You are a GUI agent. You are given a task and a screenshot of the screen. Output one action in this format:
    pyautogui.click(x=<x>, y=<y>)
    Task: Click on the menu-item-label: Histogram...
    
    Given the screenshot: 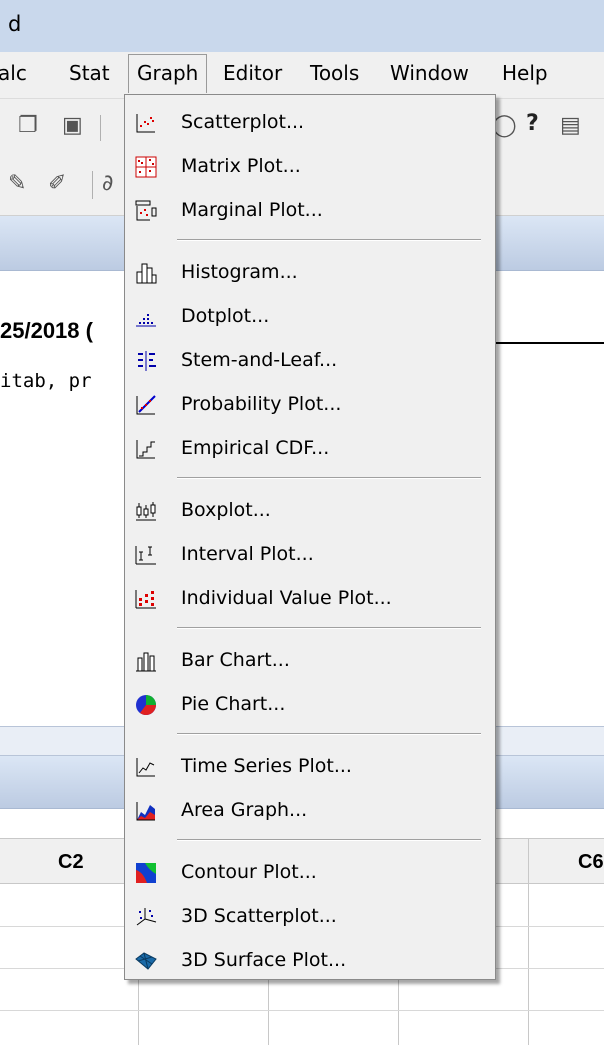 What is the action you would take?
    pyautogui.click(x=239, y=272)
    